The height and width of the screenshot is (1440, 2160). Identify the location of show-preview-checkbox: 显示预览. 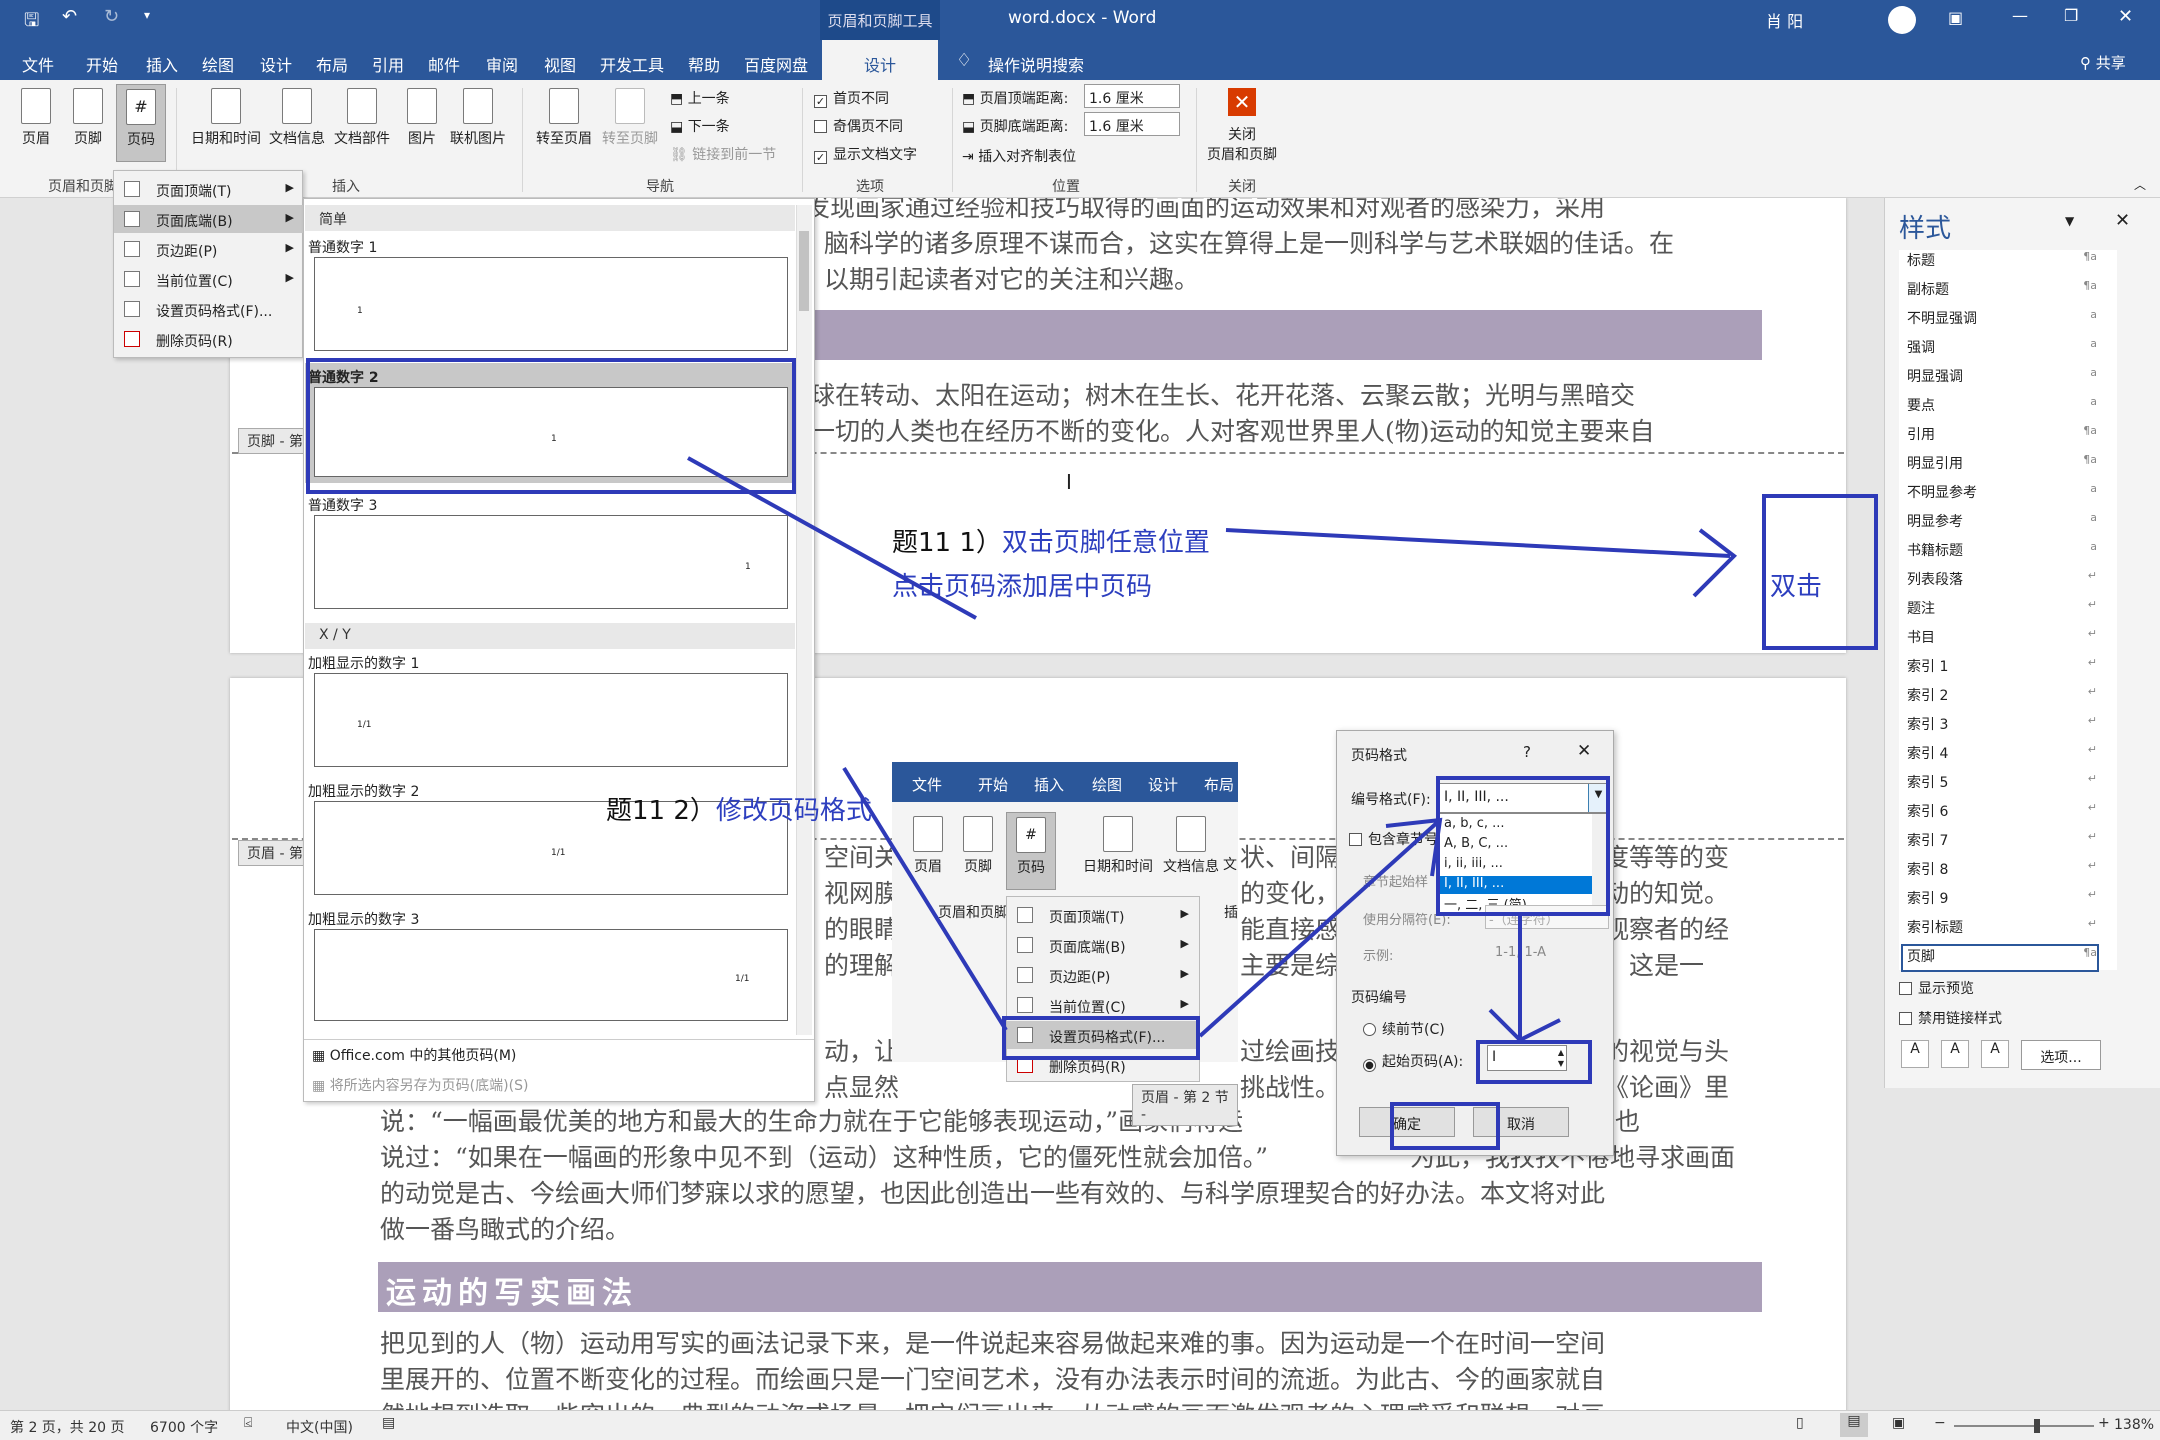
(1936, 988).